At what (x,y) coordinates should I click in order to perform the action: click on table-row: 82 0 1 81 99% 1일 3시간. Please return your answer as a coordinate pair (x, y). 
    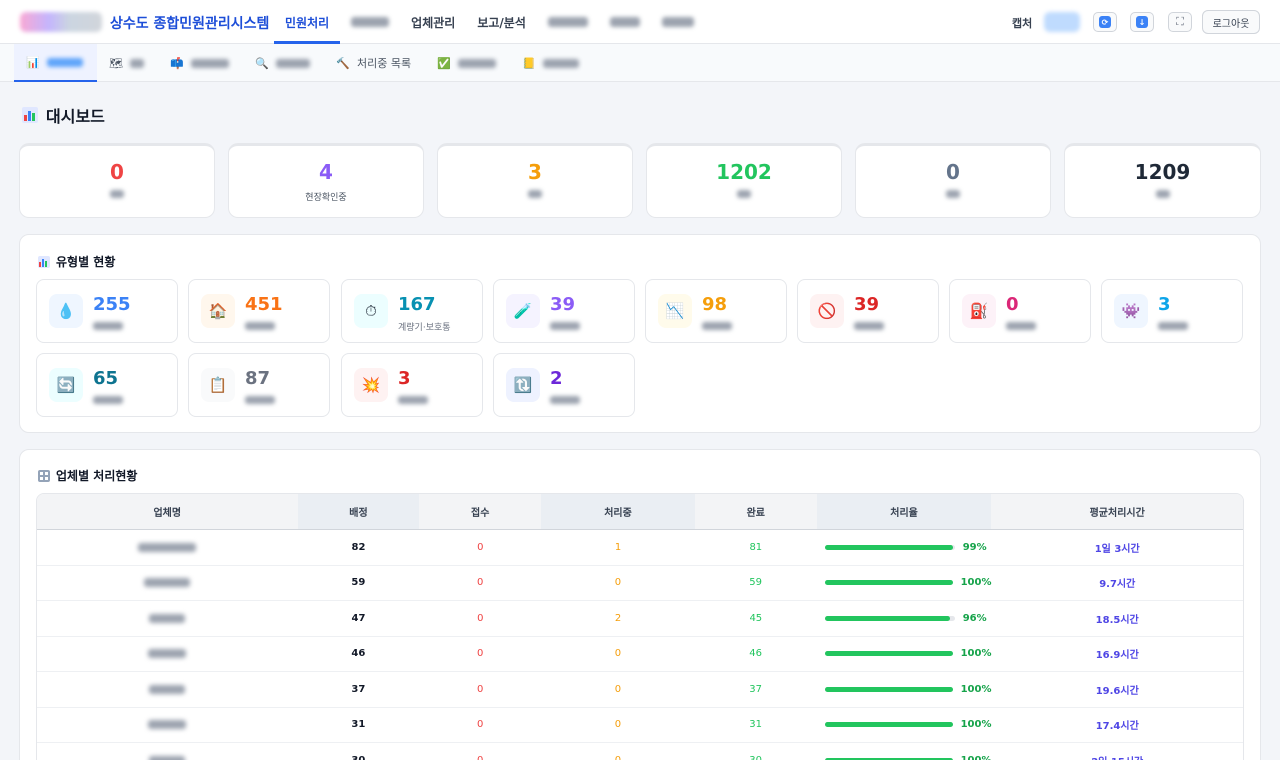
    Looking at the image, I should click on (640, 548).